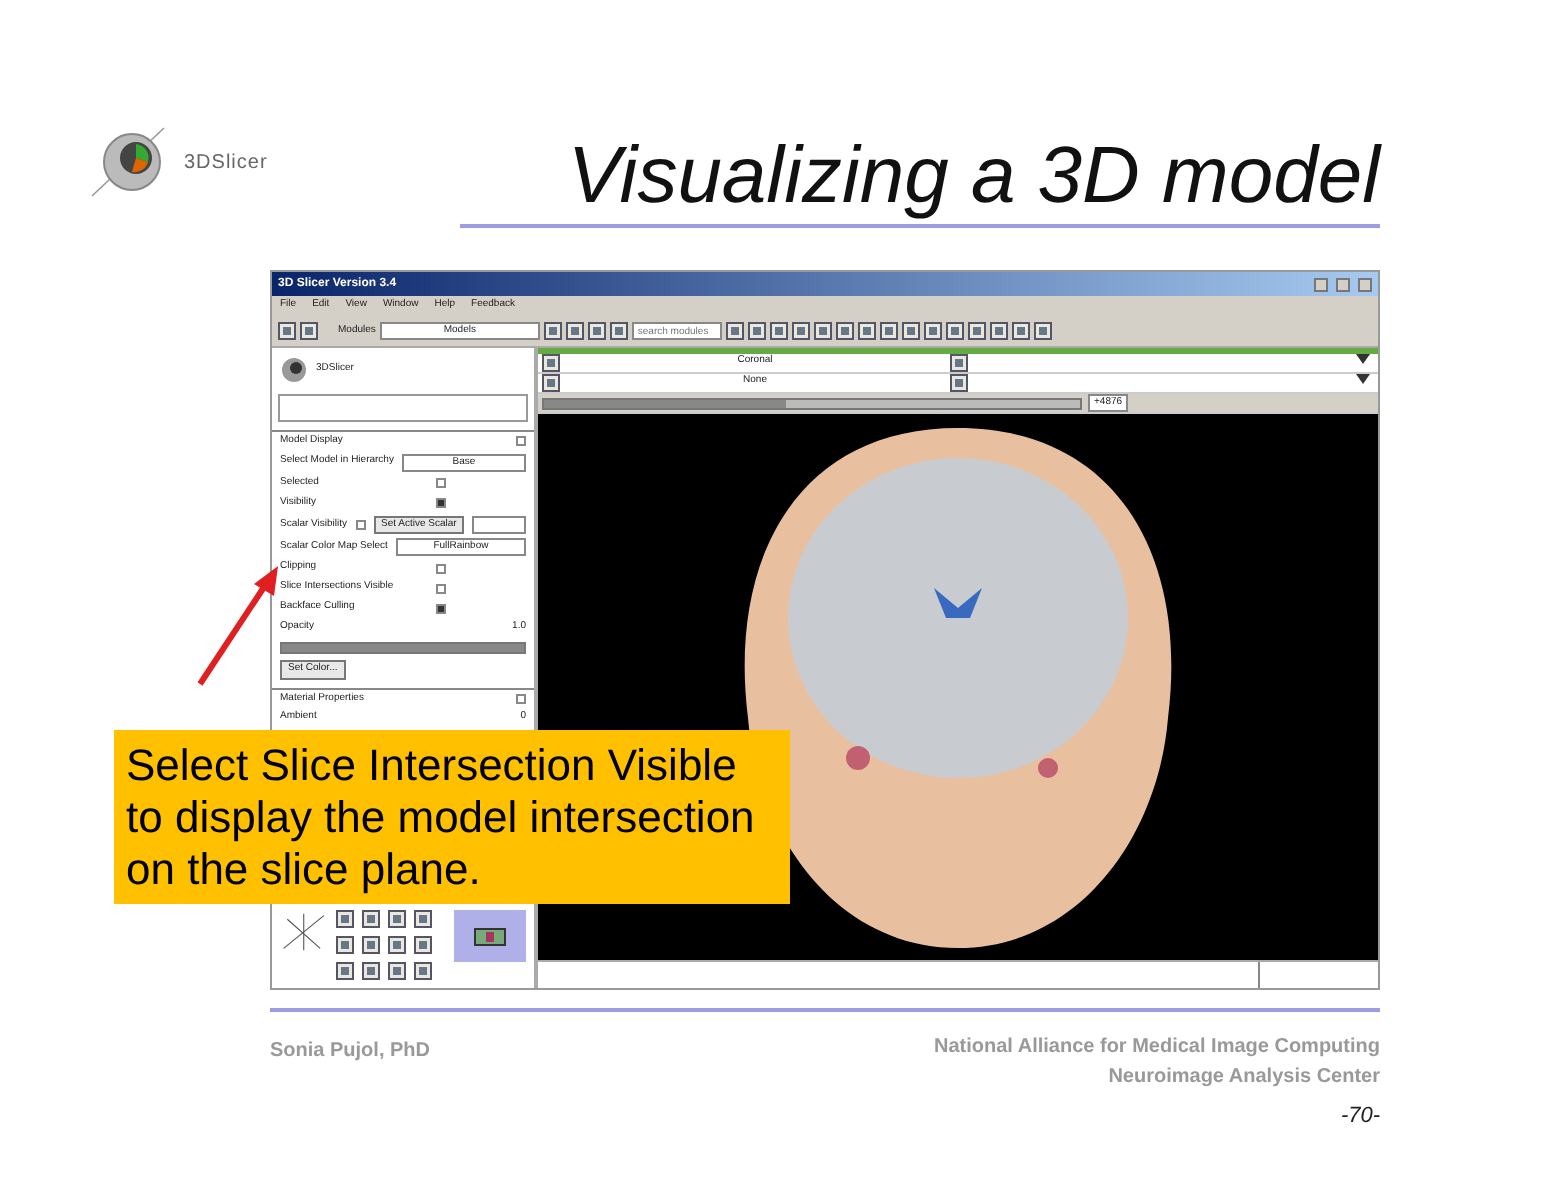 This screenshot has width=1552, height=1200. Describe the element at coordinates (1343, 284) in the screenshot. I see `maximize-button` at that location.